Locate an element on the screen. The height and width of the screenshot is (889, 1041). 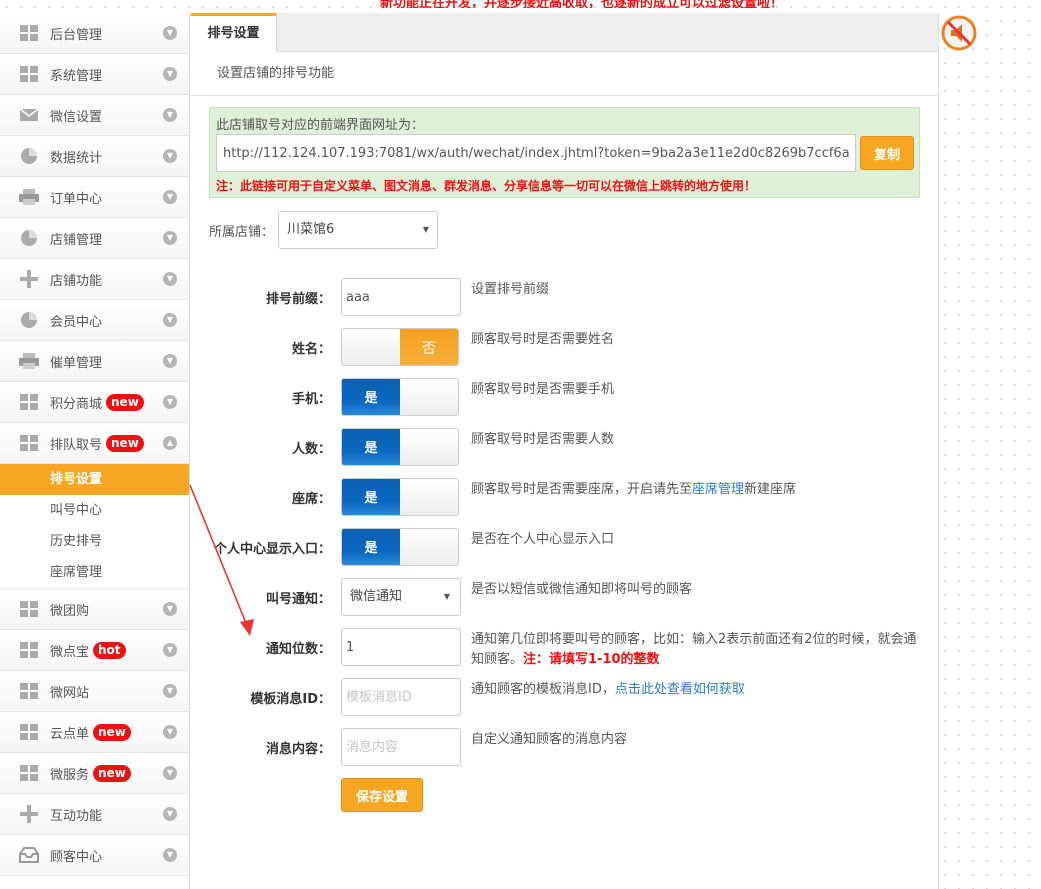
sidebar-item-label: 微服务 is located at coordinates (70, 775).